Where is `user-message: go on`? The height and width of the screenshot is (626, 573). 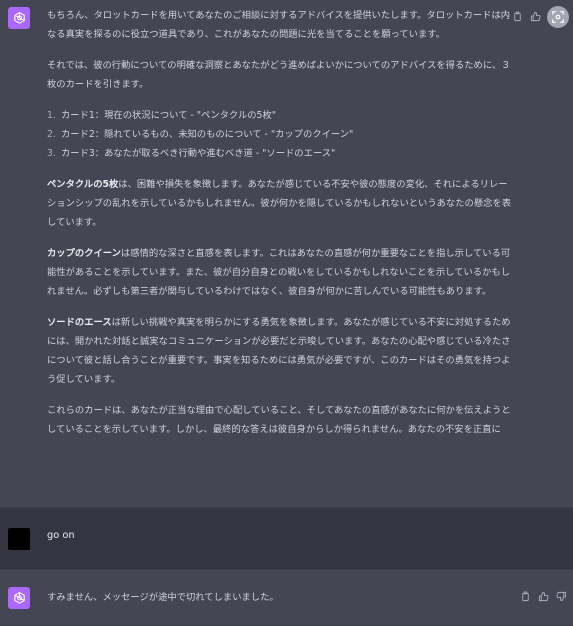
user-message: go on is located at coordinates (286, 539).